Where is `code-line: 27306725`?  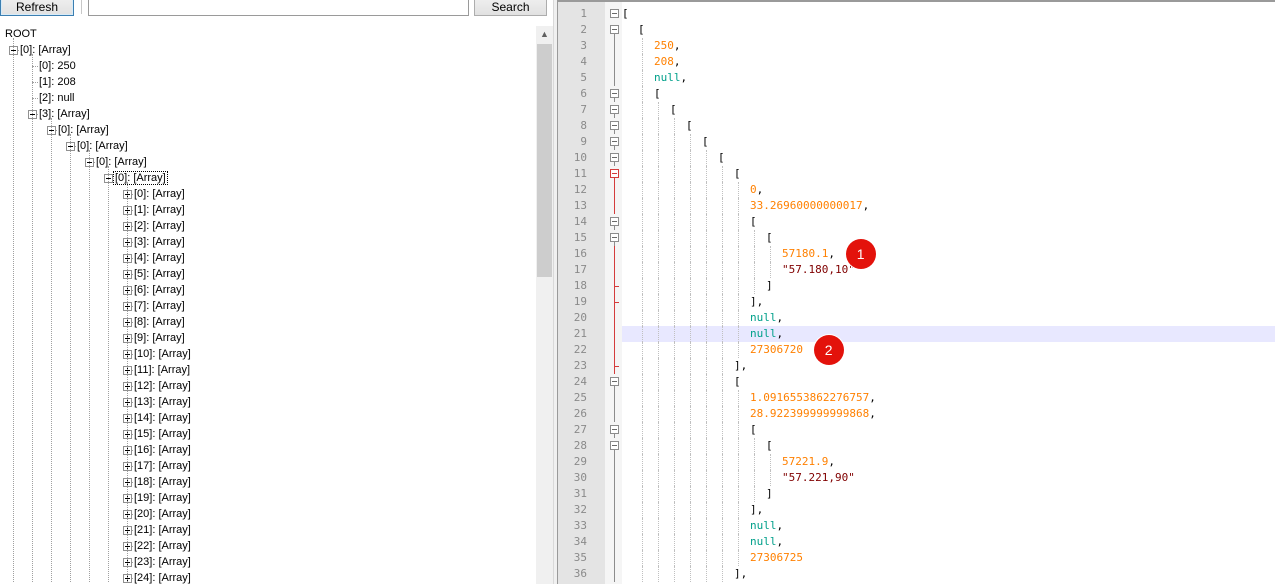
code-line: 27306725 is located at coordinates (776, 558).